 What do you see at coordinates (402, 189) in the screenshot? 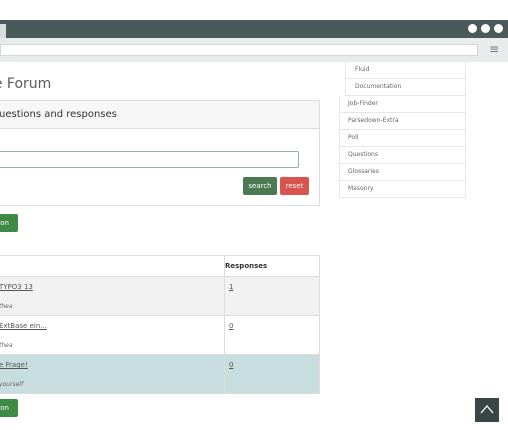
I see `sidebar-item-masonry: Masonry` at bounding box center [402, 189].